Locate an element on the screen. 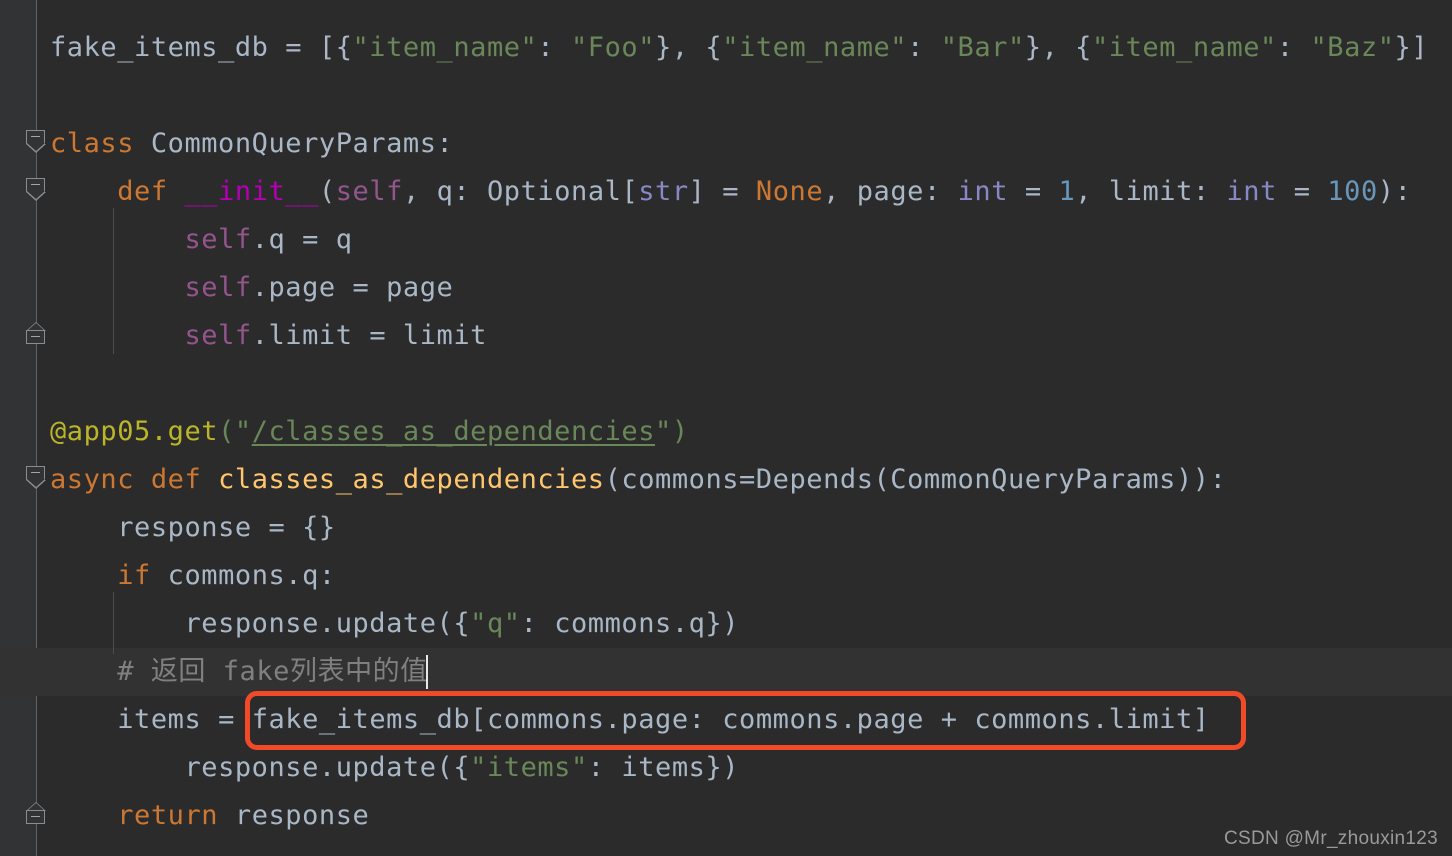 This screenshot has width=1452, height=856. token-text: , limit: is located at coordinates (1151, 191).